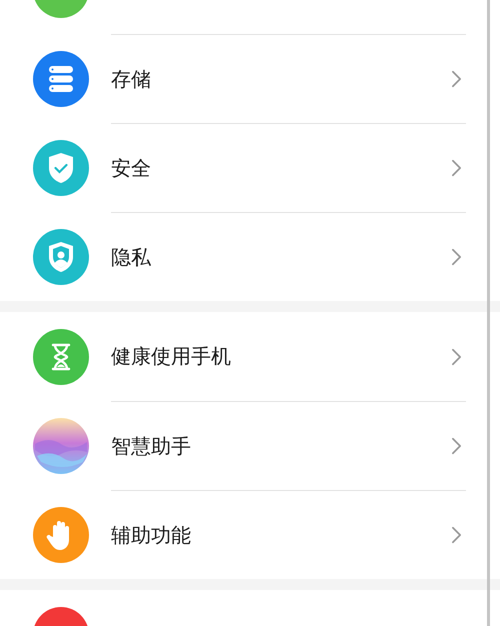 The image size is (500, 626). Describe the element at coordinates (61, 534) in the screenshot. I see `hand-icon` at that location.